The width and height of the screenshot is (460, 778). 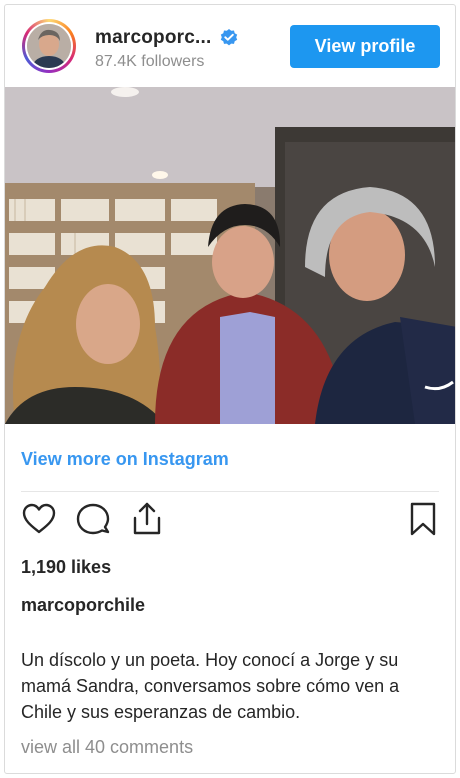 I want to click on avatar-image, so click(x=49, y=46).